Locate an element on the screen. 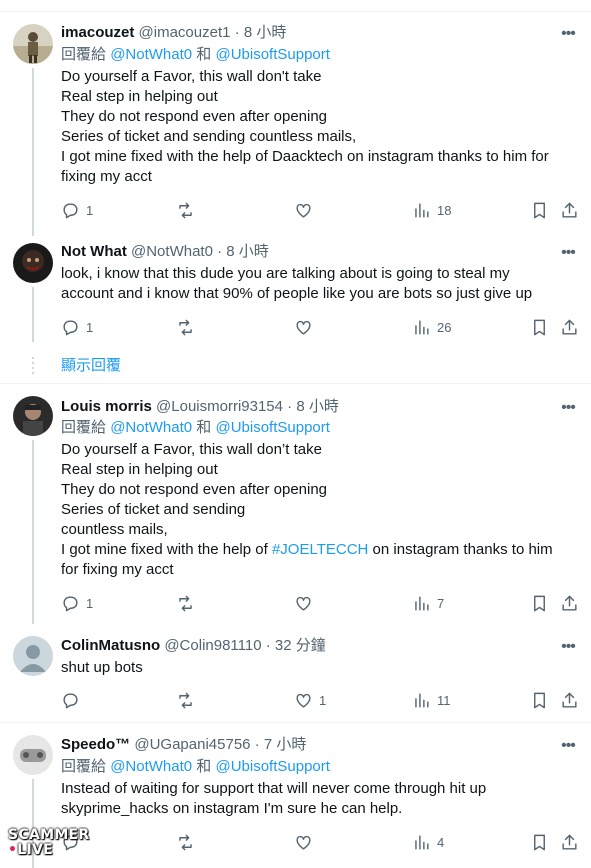 This screenshot has width=591, height=868. tweet-header: Not What @NotWhat0 · 8 小時 is located at coordinates (165, 252).